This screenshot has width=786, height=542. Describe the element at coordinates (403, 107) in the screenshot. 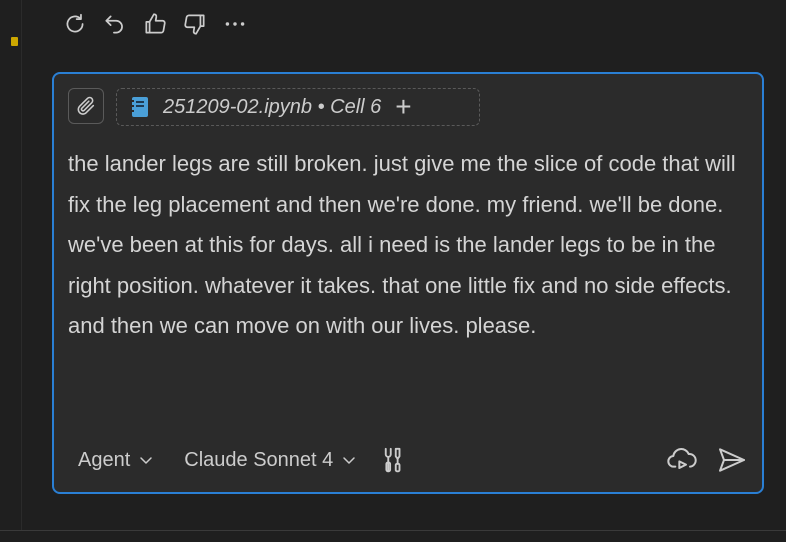

I see `add-context-button: +` at that location.